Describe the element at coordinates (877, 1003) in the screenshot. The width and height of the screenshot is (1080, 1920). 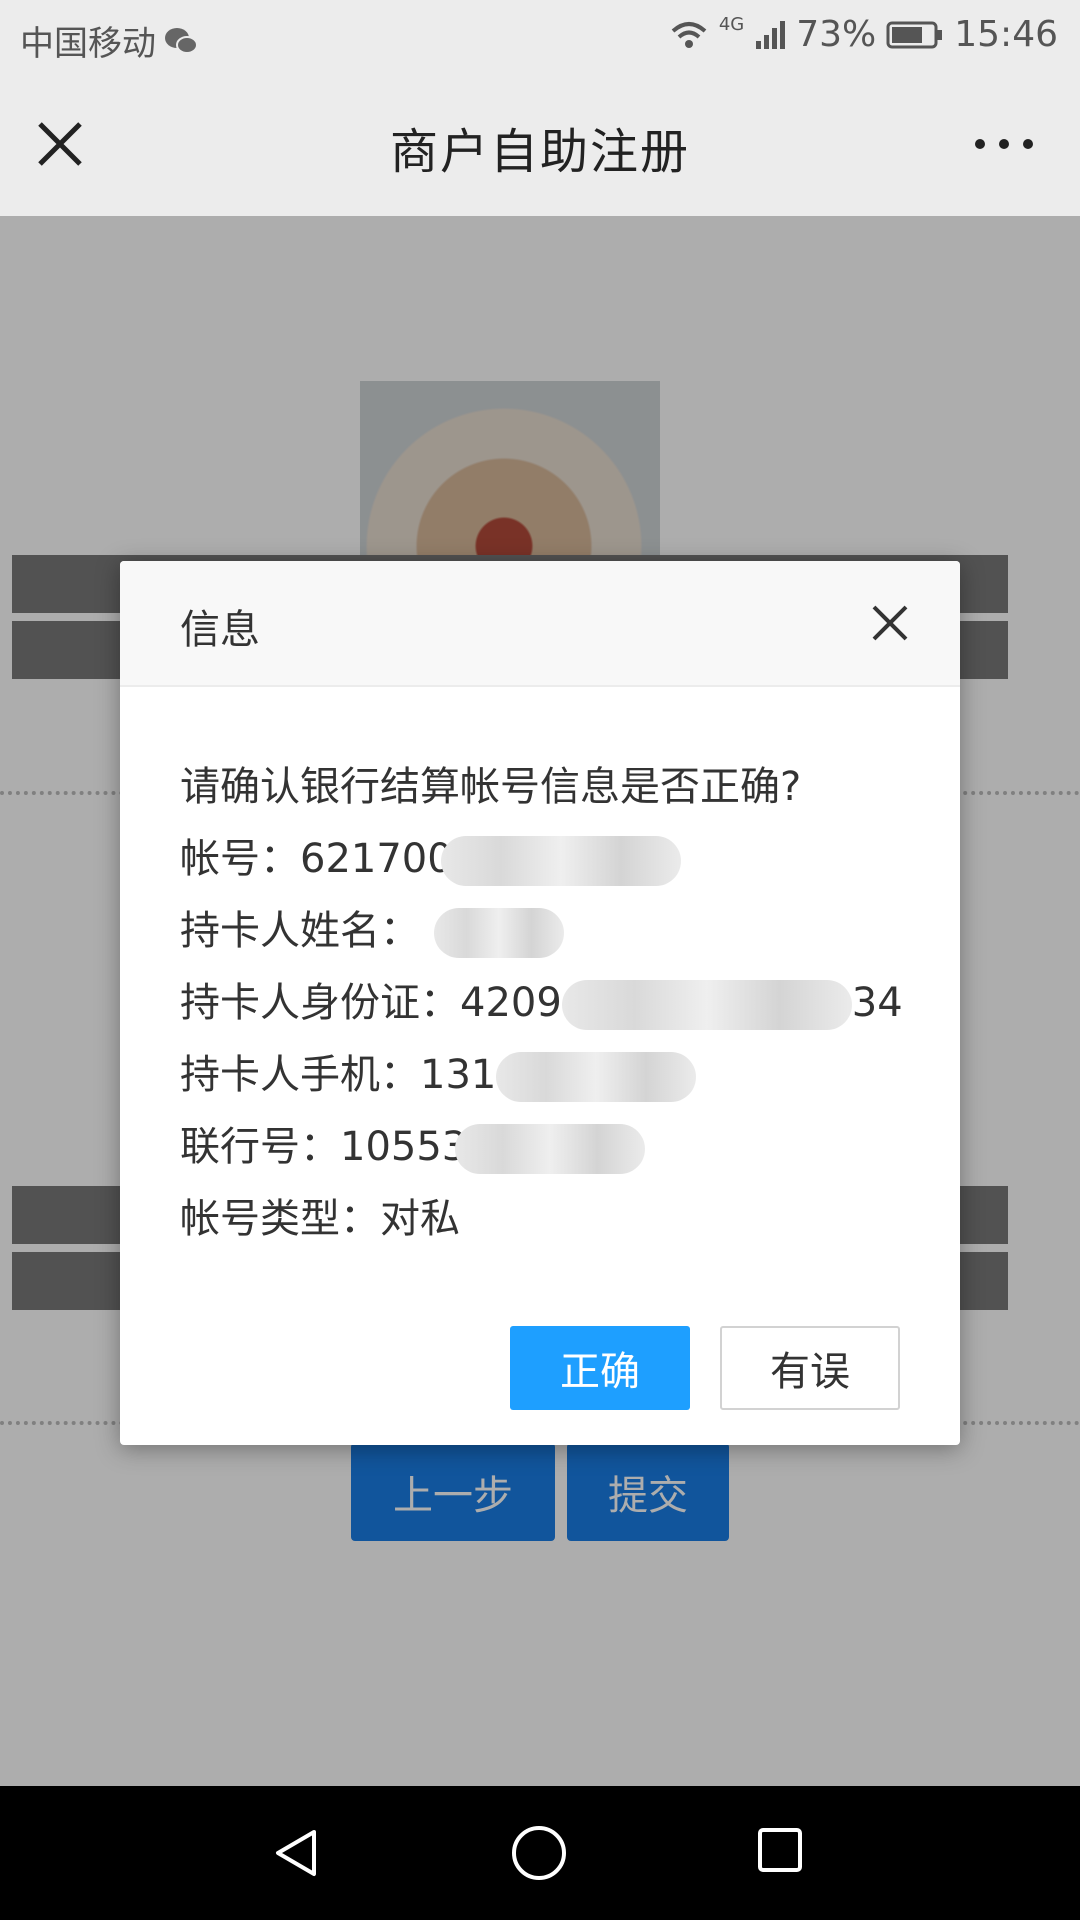
I see `holder-id-suffix: 34` at that location.